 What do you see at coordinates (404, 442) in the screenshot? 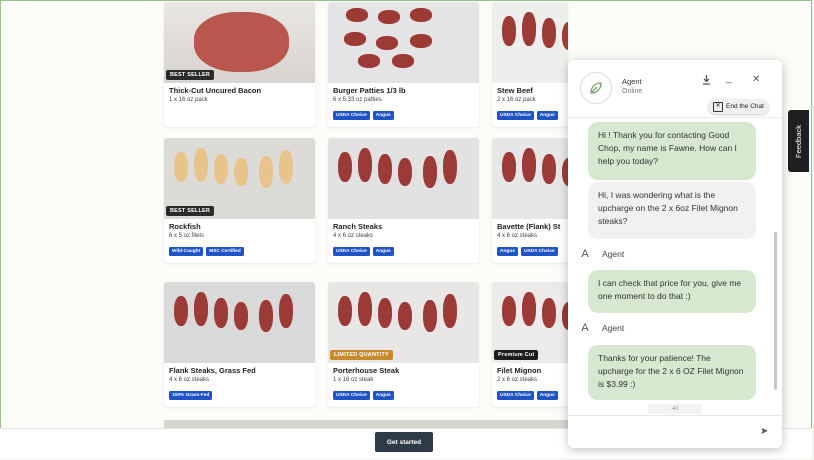
I see `get-started-button: Get started` at bounding box center [404, 442].